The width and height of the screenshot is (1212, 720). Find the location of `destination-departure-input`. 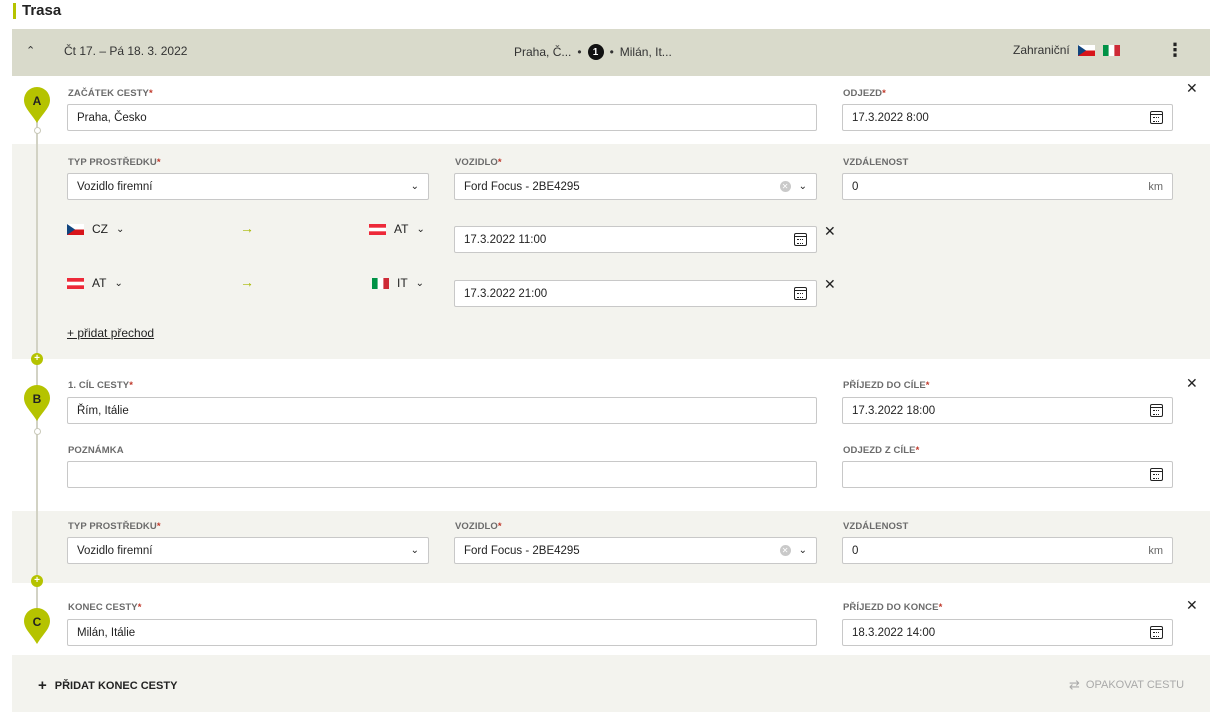

destination-departure-input is located at coordinates (1007, 474).